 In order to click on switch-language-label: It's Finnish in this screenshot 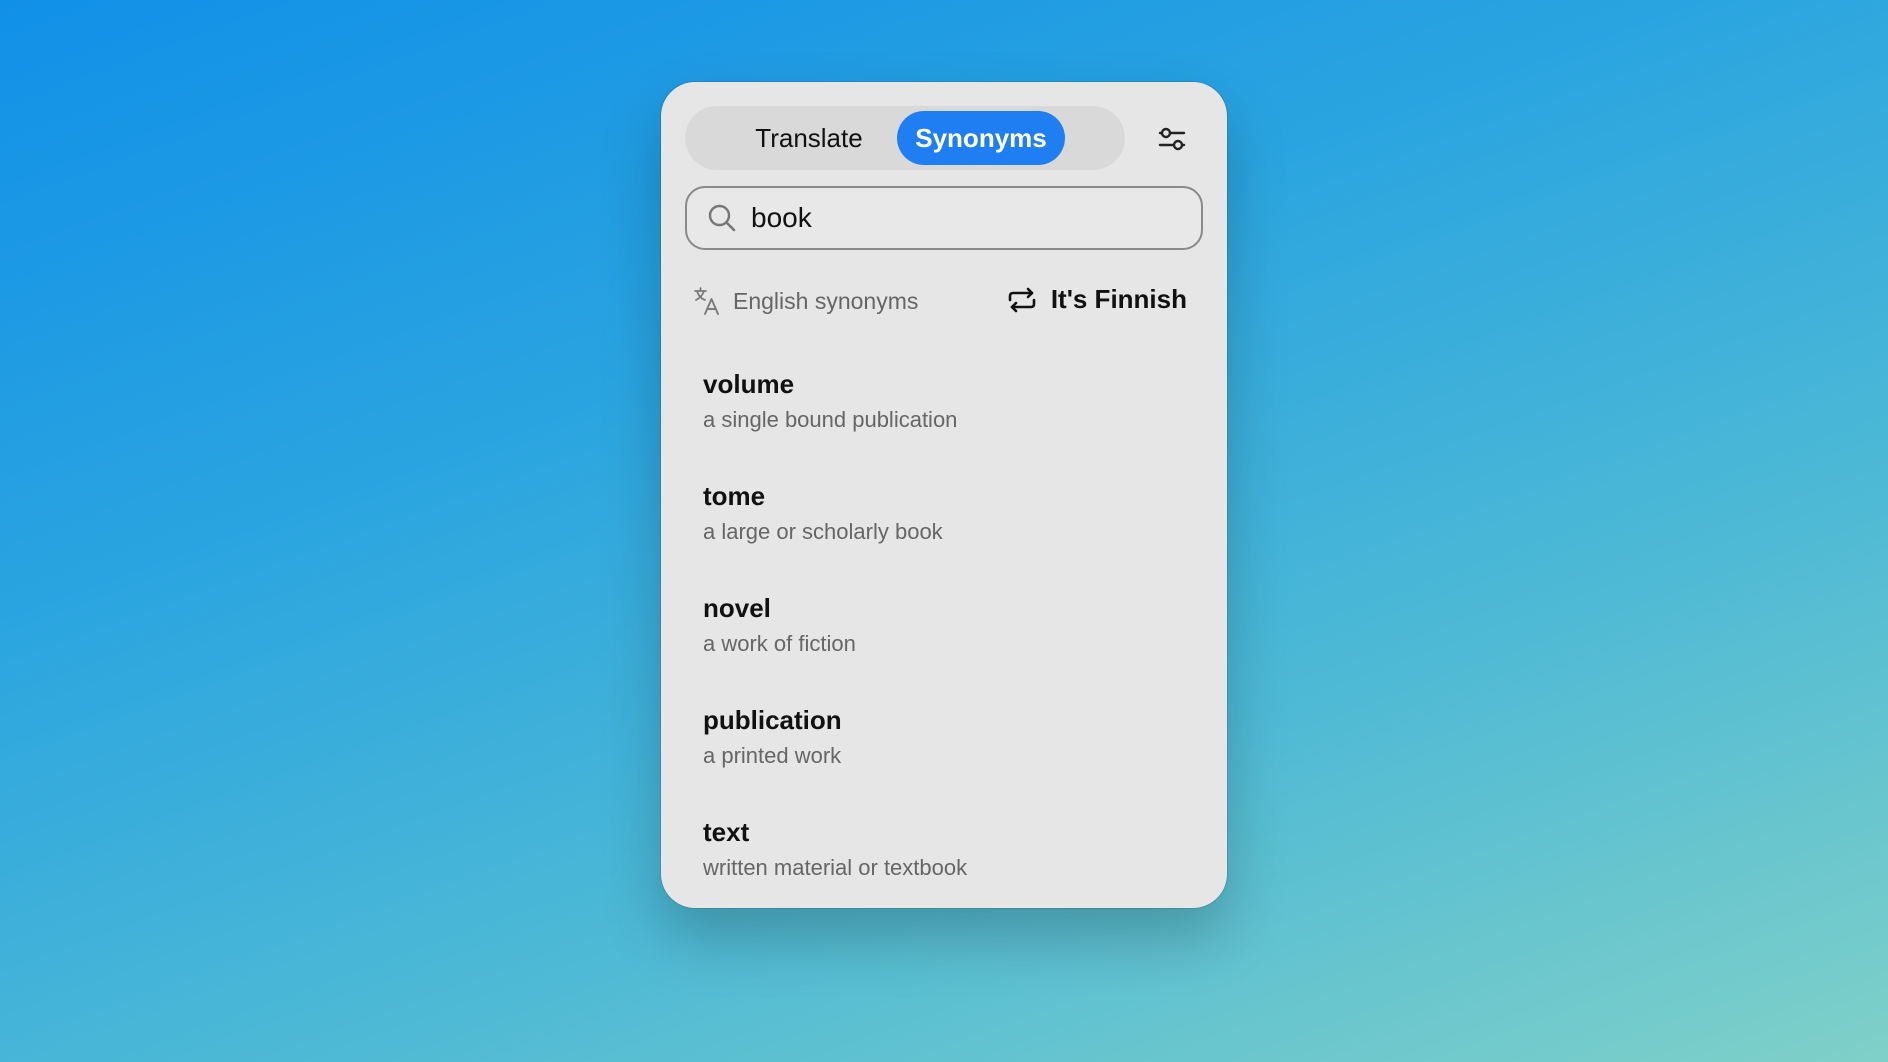, I will do `click(1118, 299)`.